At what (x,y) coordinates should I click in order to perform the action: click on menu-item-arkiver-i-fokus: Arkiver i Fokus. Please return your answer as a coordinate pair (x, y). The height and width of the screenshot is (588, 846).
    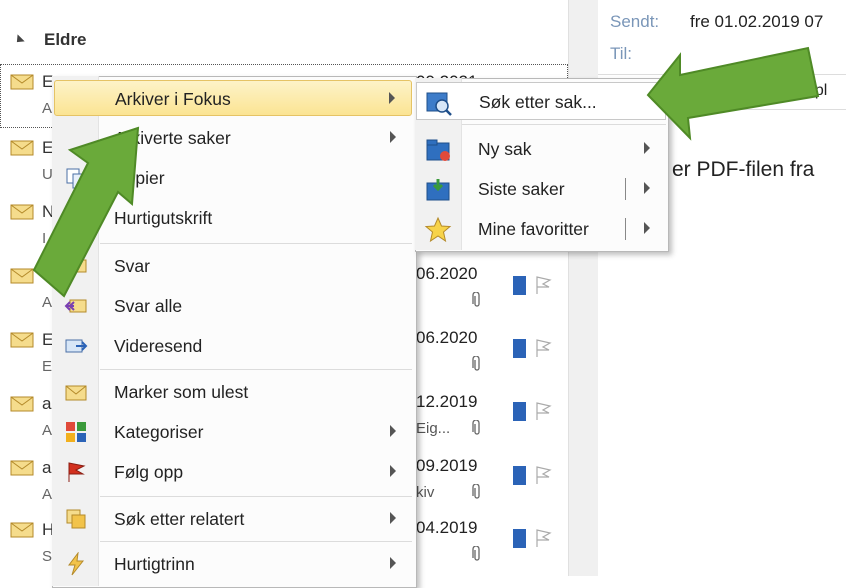
    Looking at the image, I should click on (233, 98).